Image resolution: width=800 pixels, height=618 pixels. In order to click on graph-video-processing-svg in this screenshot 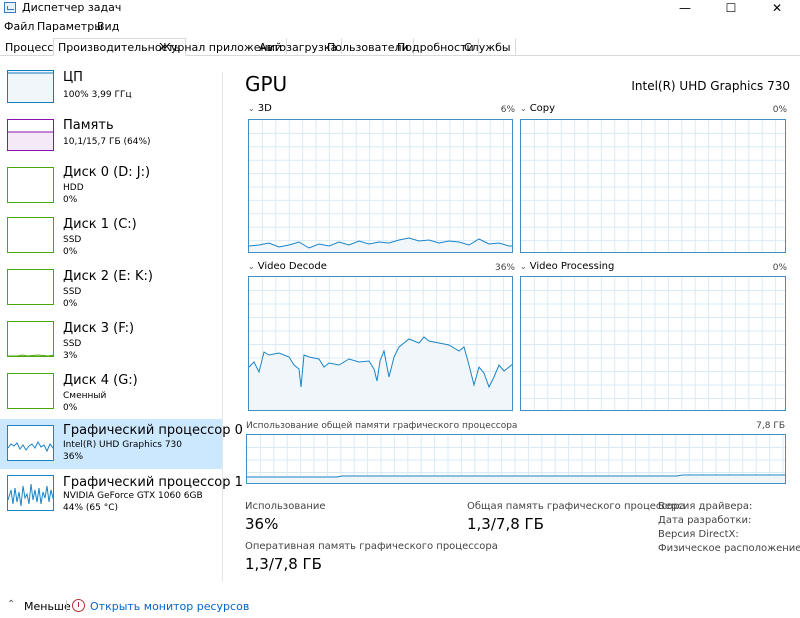, I will do `click(653, 343)`.